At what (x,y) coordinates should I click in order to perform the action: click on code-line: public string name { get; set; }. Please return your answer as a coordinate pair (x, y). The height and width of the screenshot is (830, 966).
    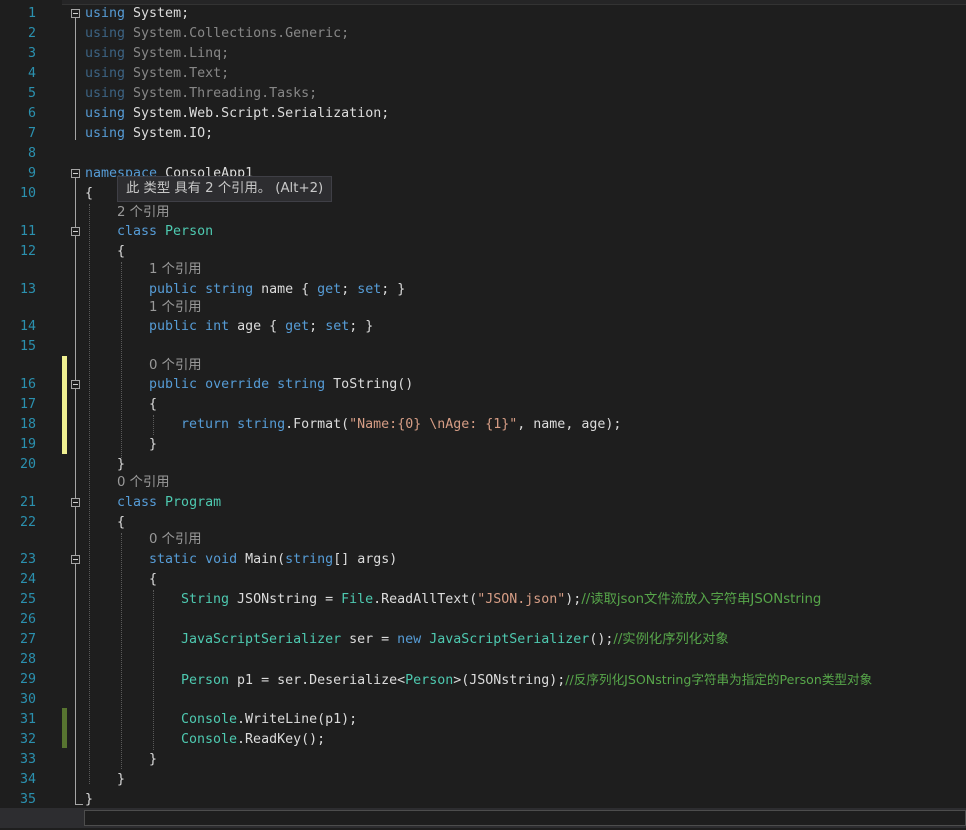
    Looking at the image, I should click on (277, 290).